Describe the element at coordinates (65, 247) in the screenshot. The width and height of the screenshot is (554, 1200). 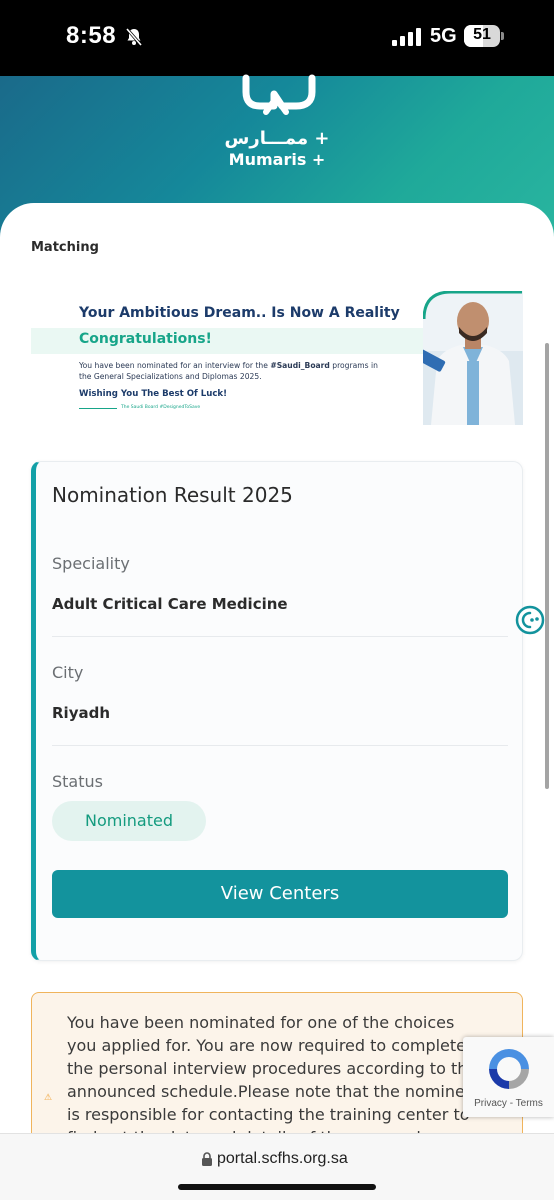
I see `section-title: Matching` at that location.